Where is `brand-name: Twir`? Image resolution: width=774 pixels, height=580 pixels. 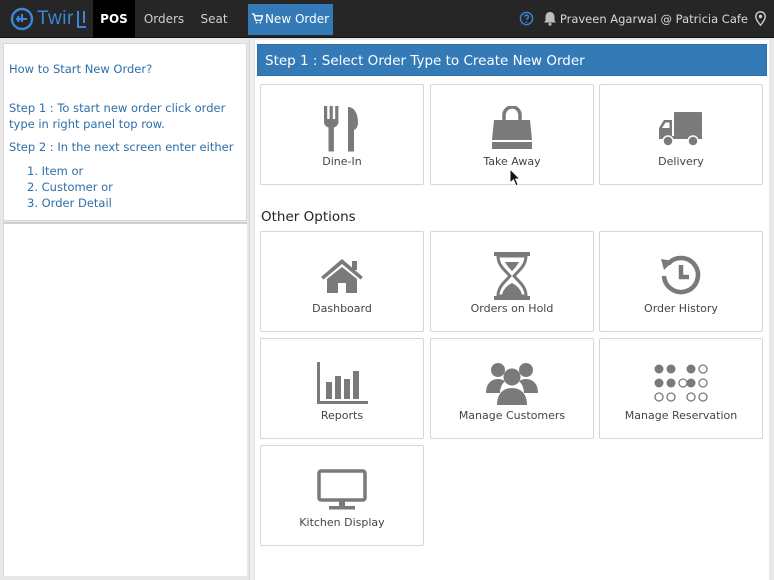
brand-name: Twir is located at coordinates (55, 18).